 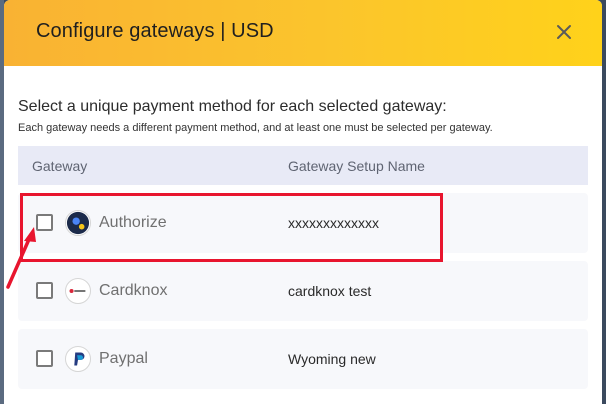 What do you see at coordinates (44, 290) in the screenshot?
I see `gateway-checkbox-cardknox` at bounding box center [44, 290].